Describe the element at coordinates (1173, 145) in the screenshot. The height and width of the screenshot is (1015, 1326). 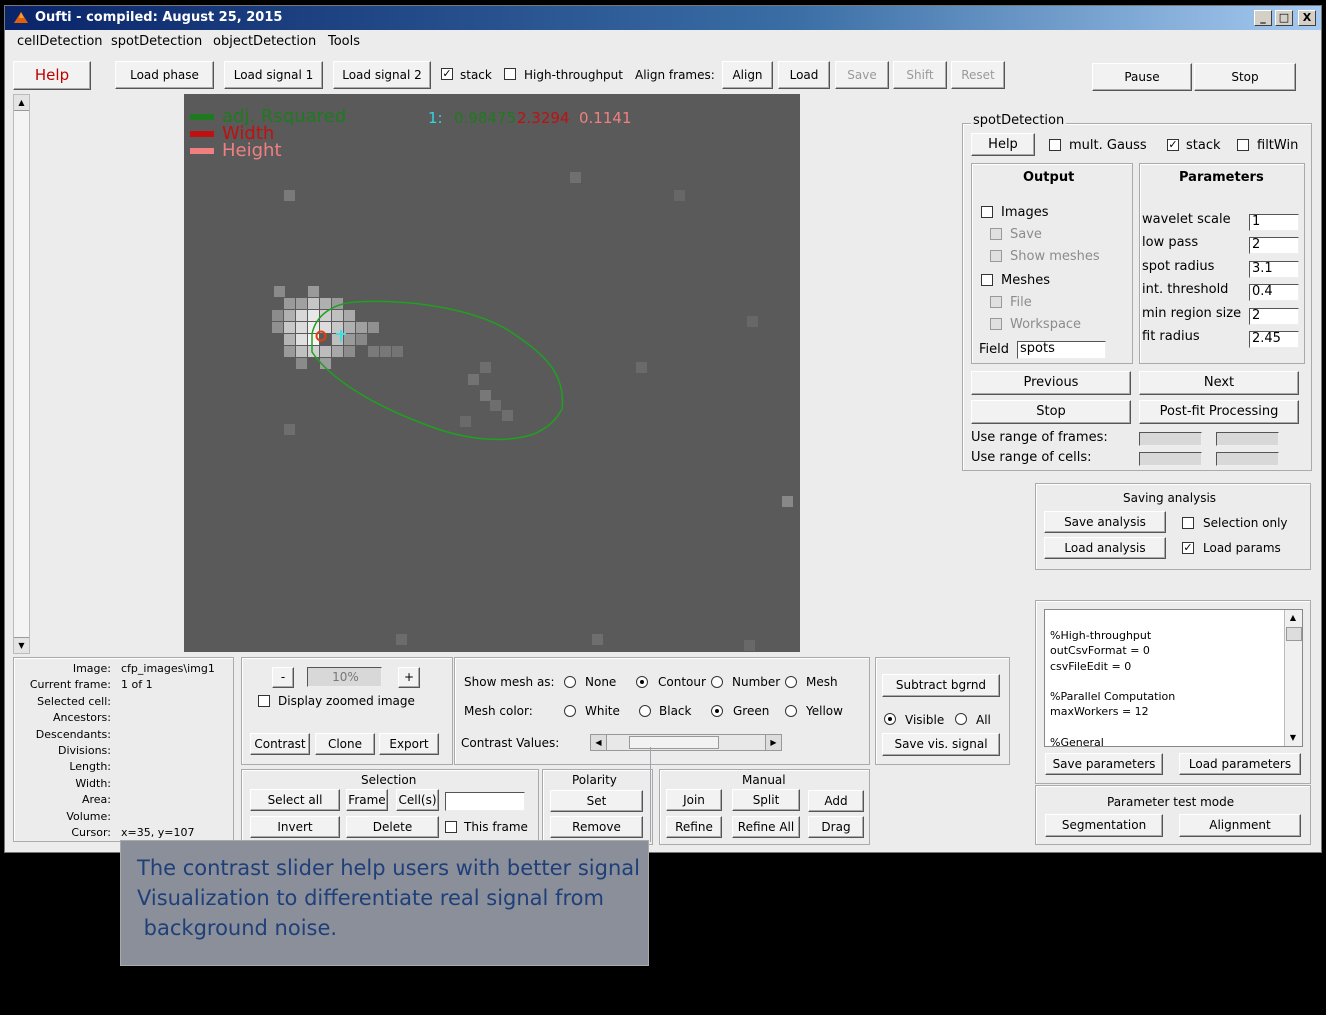
I see `spot-stack-checkbox: ✓` at that location.